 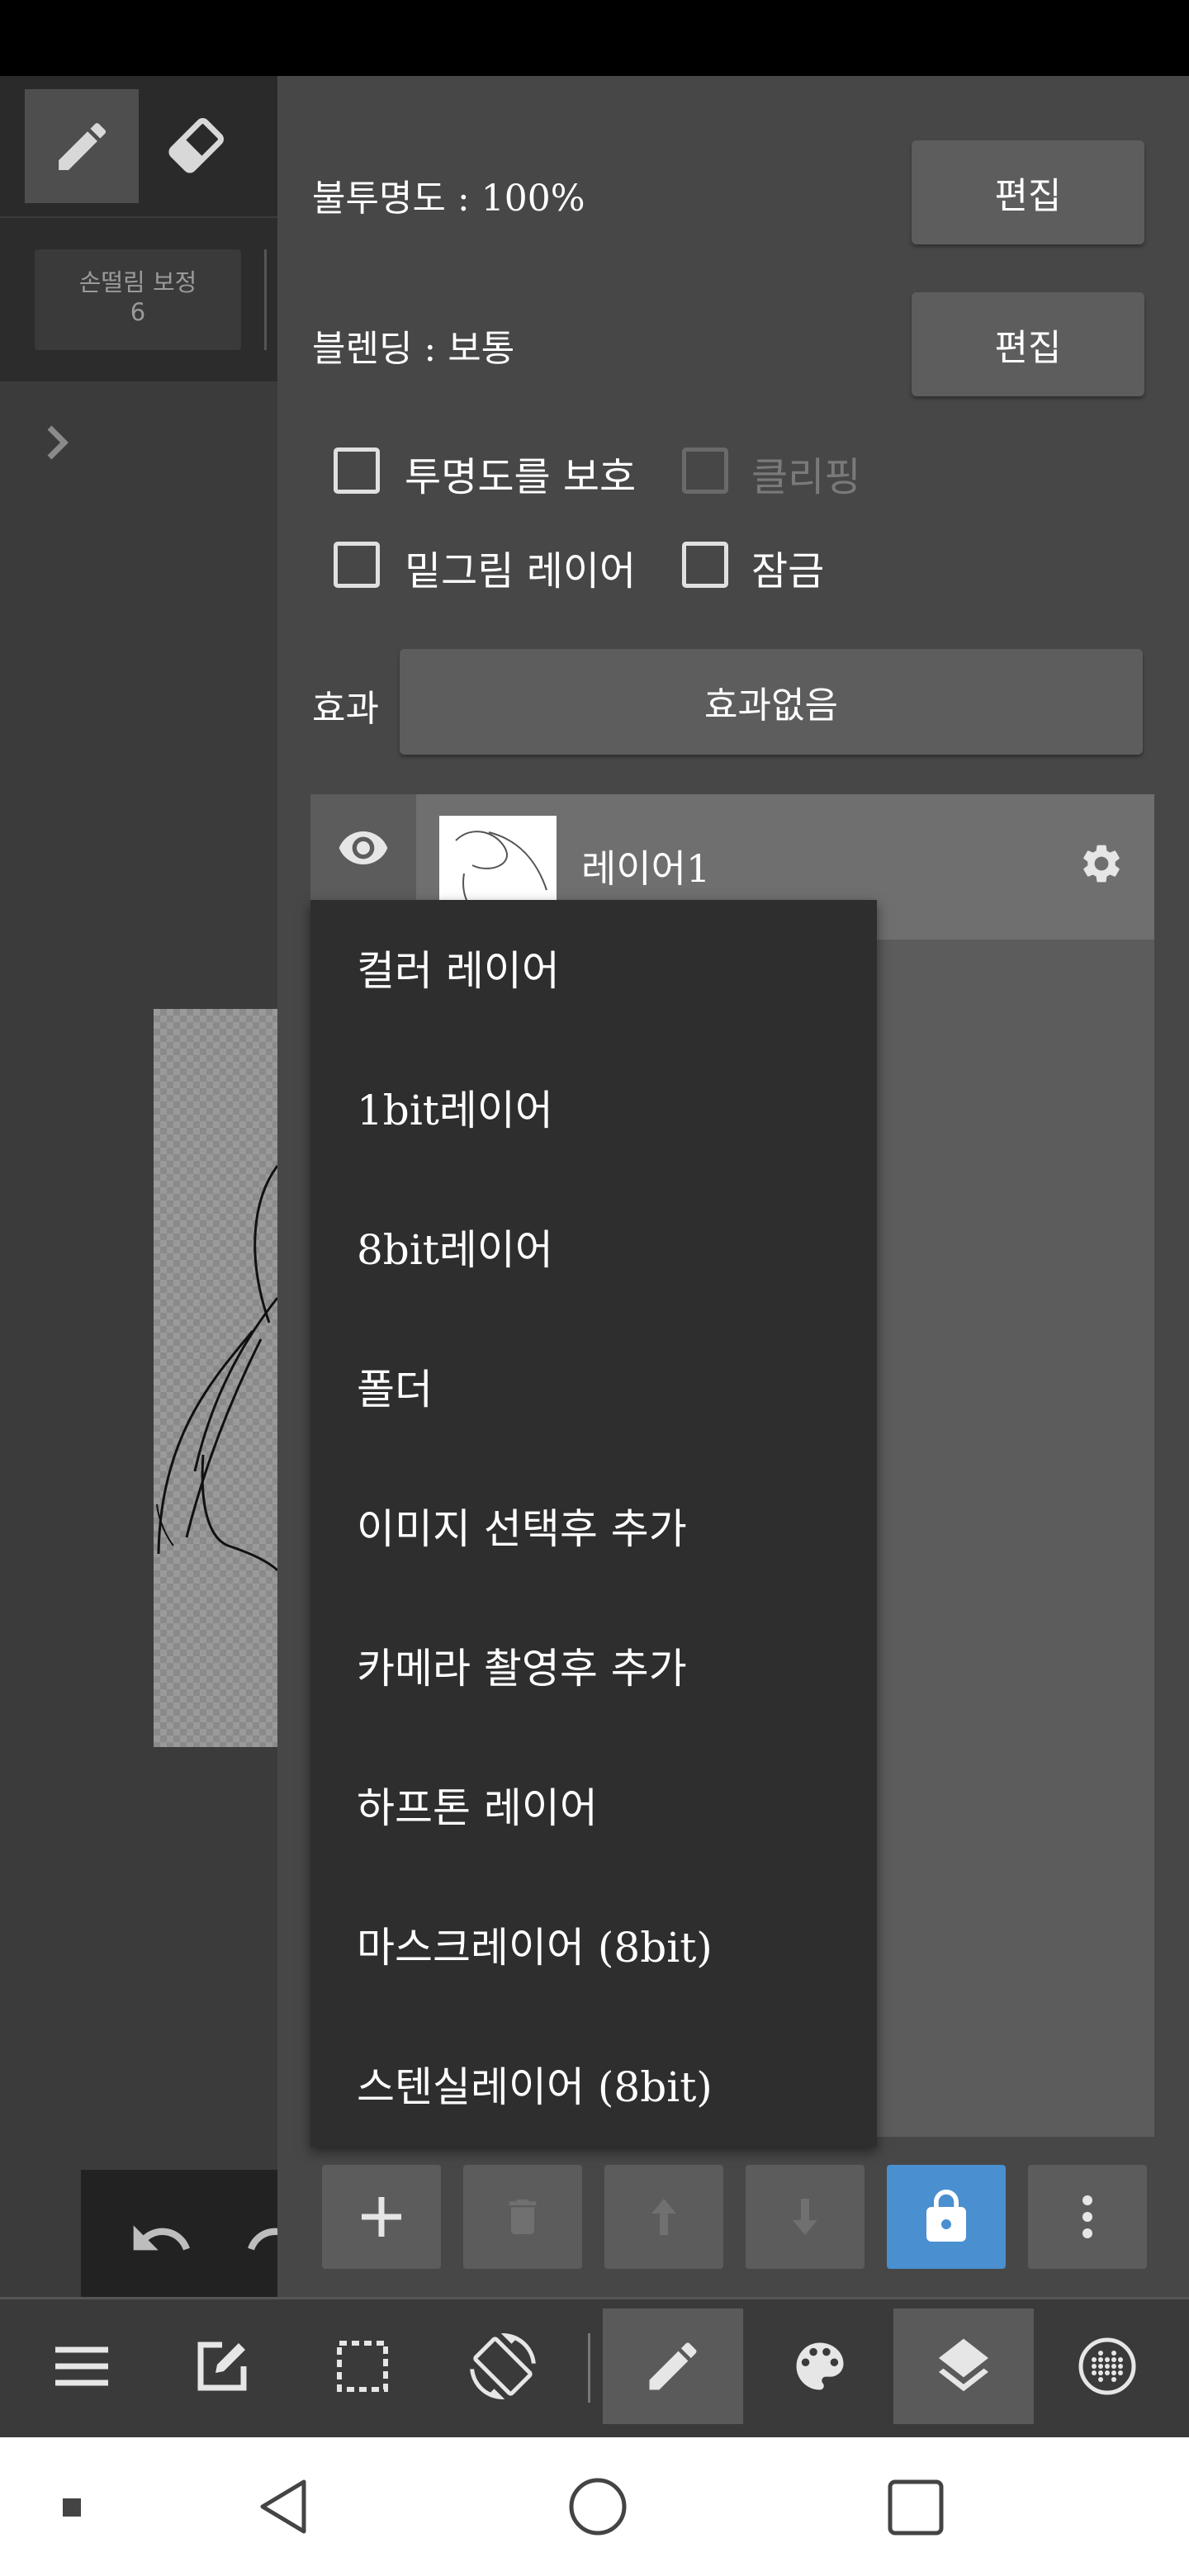 I want to click on eraser-tool-button, so click(x=196, y=146).